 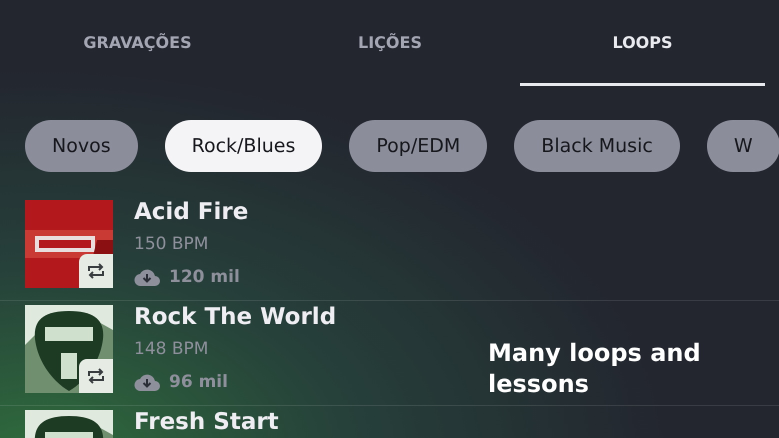 What do you see at coordinates (172, 349) in the screenshot?
I see `bpm-label: 148 BPM` at bounding box center [172, 349].